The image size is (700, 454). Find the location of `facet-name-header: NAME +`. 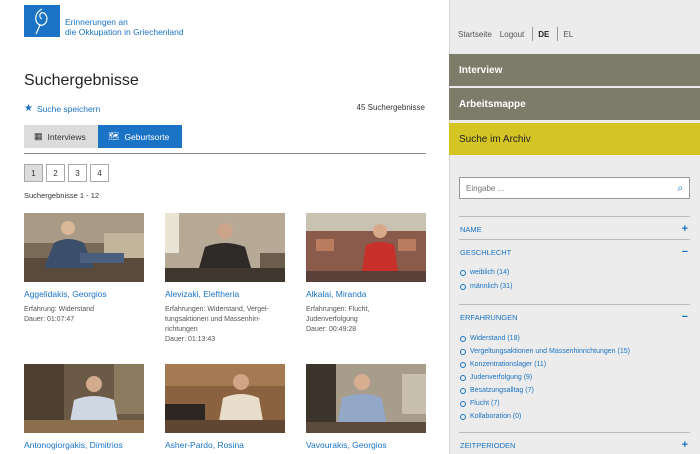

facet-name-header: NAME + is located at coordinates (574, 229).